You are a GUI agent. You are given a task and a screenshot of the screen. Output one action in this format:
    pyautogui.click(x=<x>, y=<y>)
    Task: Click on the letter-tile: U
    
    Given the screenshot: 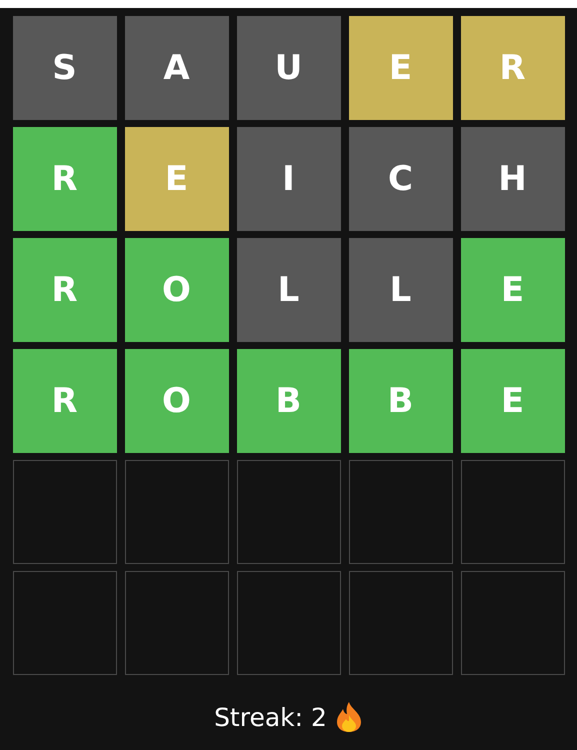 What is the action you would take?
    pyautogui.click(x=288, y=68)
    